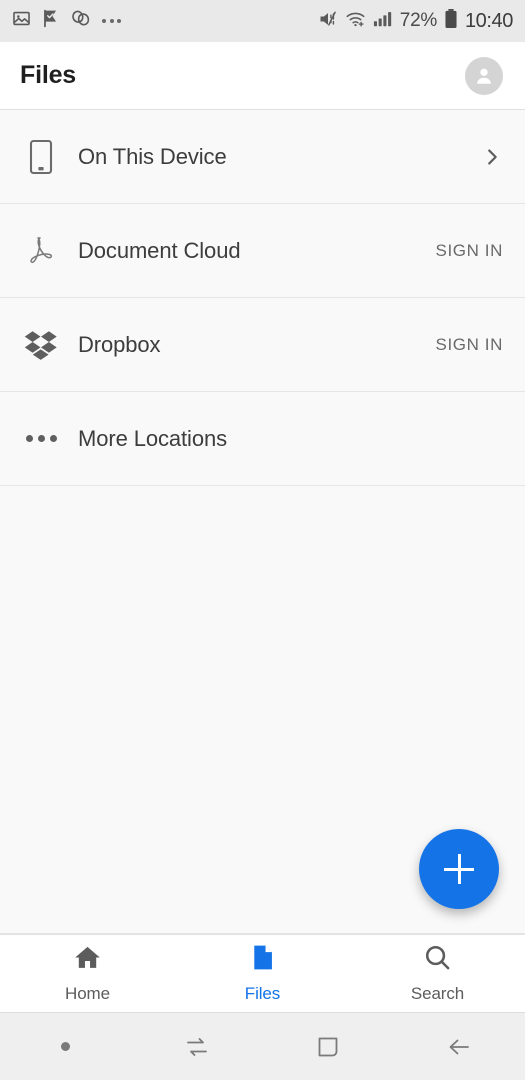 The height and width of the screenshot is (1080, 525). Describe the element at coordinates (262, 76) in the screenshot. I see `app-header: Files` at that location.